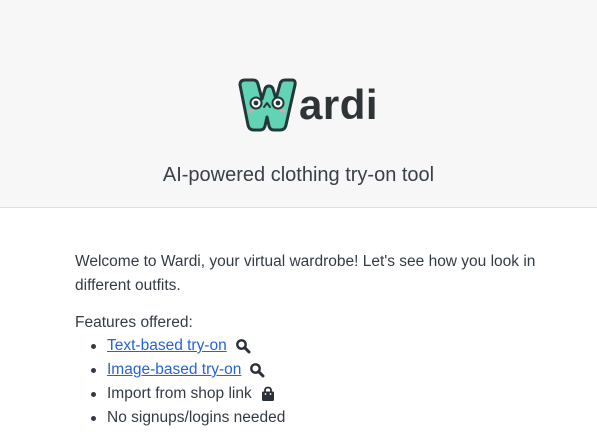 This screenshot has width=597, height=448. What do you see at coordinates (267, 105) in the screenshot?
I see `w-mascot-logo-icon` at bounding box center [267, 105].